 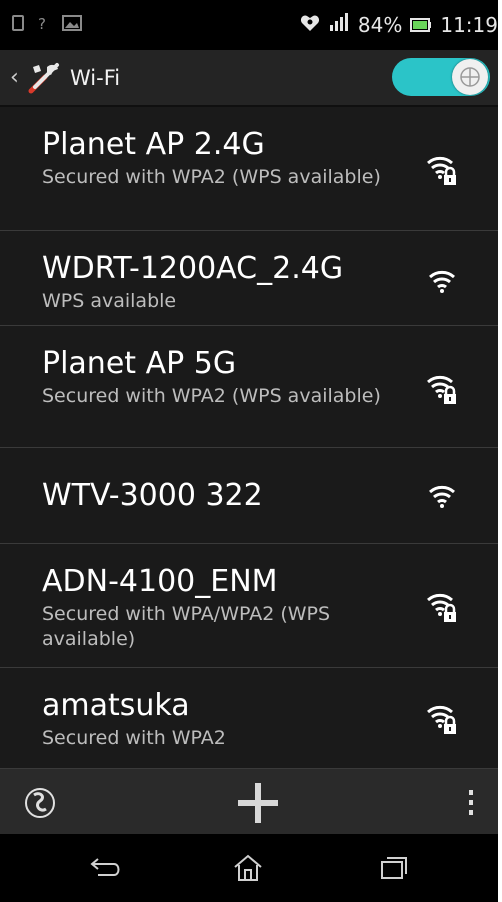 I want to click on unknown-question-icon: ?, so click(x=43, y=25).